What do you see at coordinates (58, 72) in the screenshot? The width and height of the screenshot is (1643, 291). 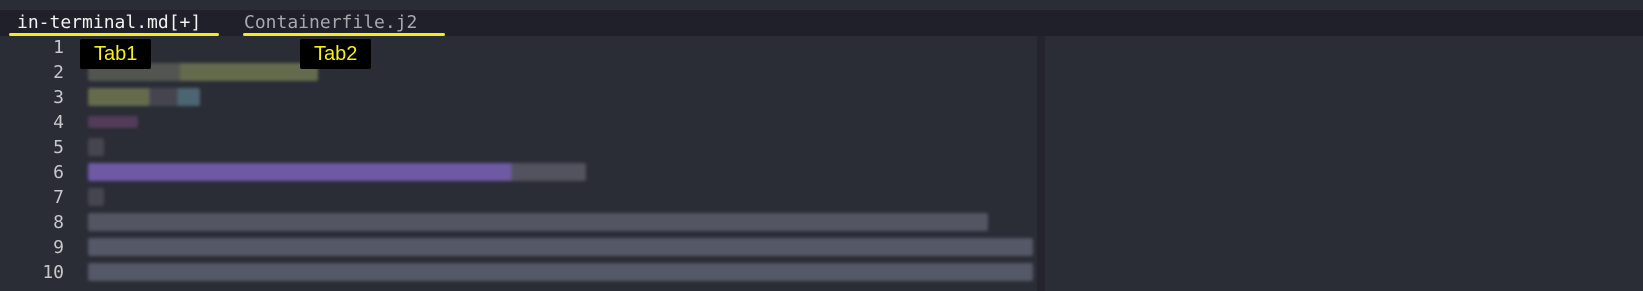 I see `line-number-2: 2` at bounding box center [58, 72].